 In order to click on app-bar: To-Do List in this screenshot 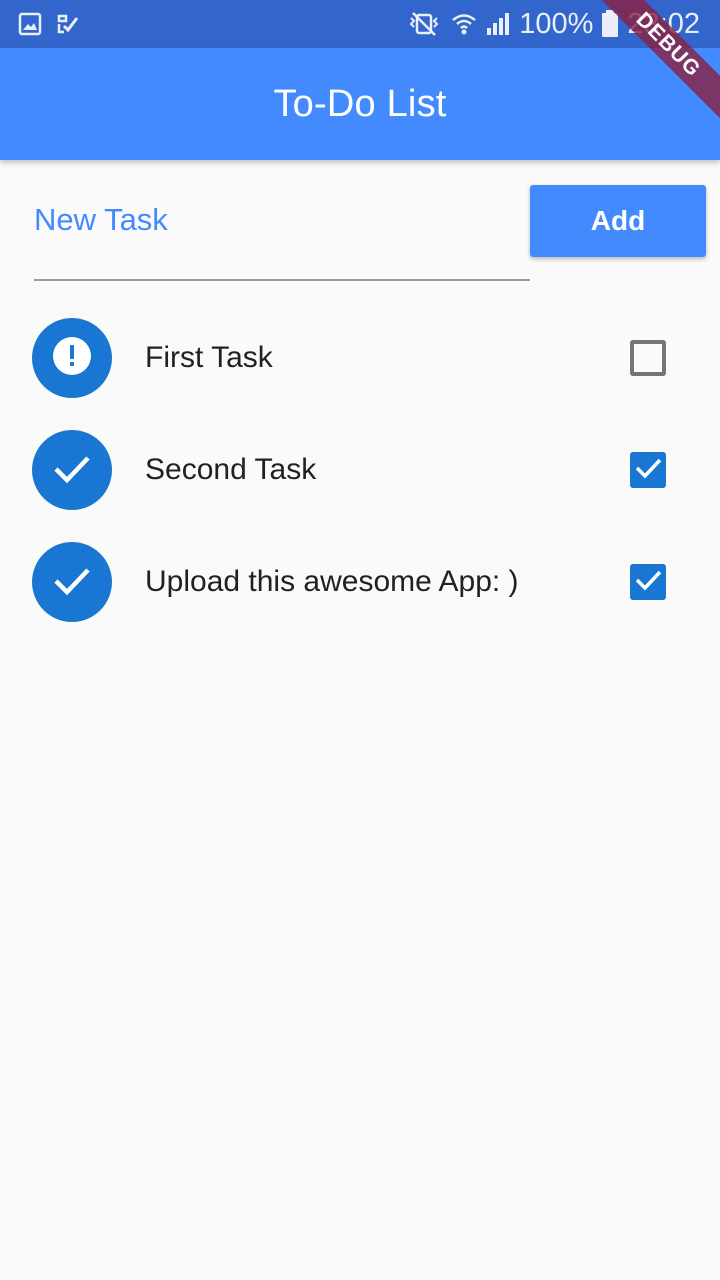, I will do `click(360, 104)`.